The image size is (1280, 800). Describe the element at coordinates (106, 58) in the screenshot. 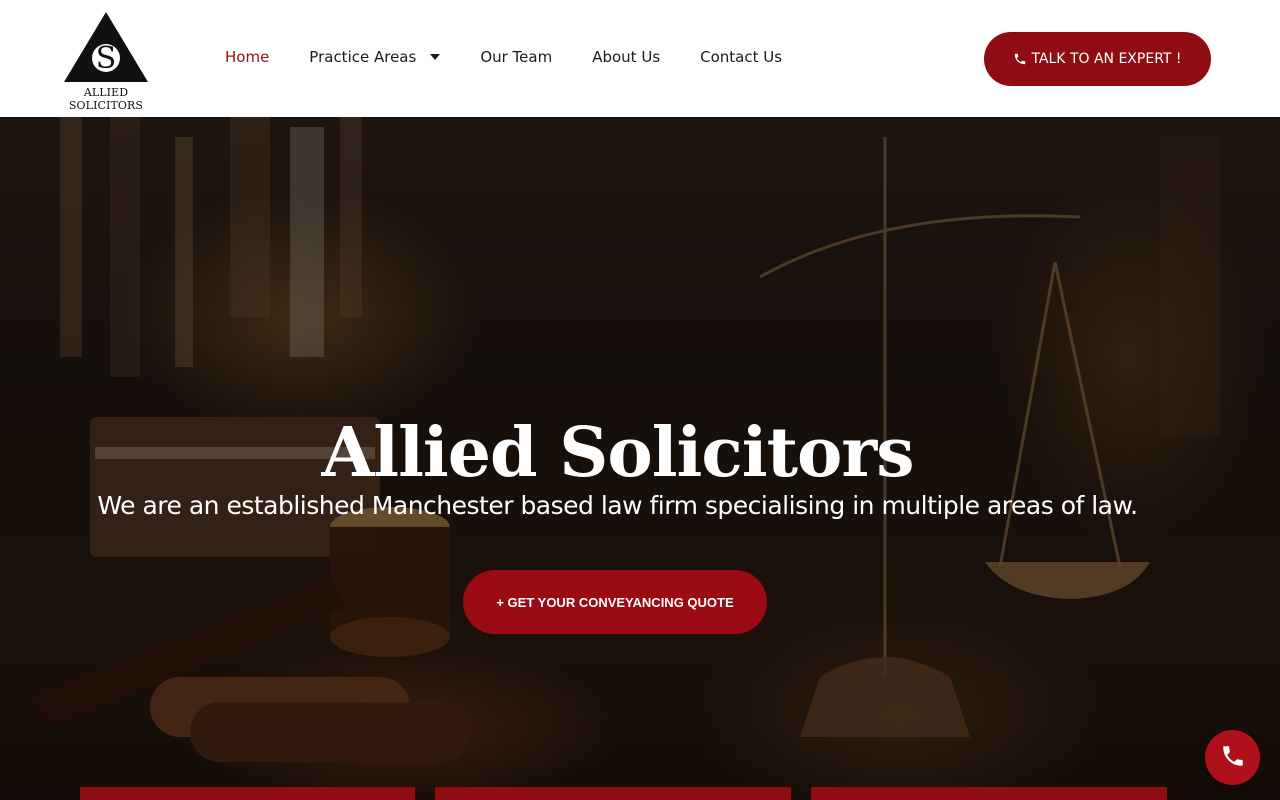

I see `logo-letter: S` at that location.